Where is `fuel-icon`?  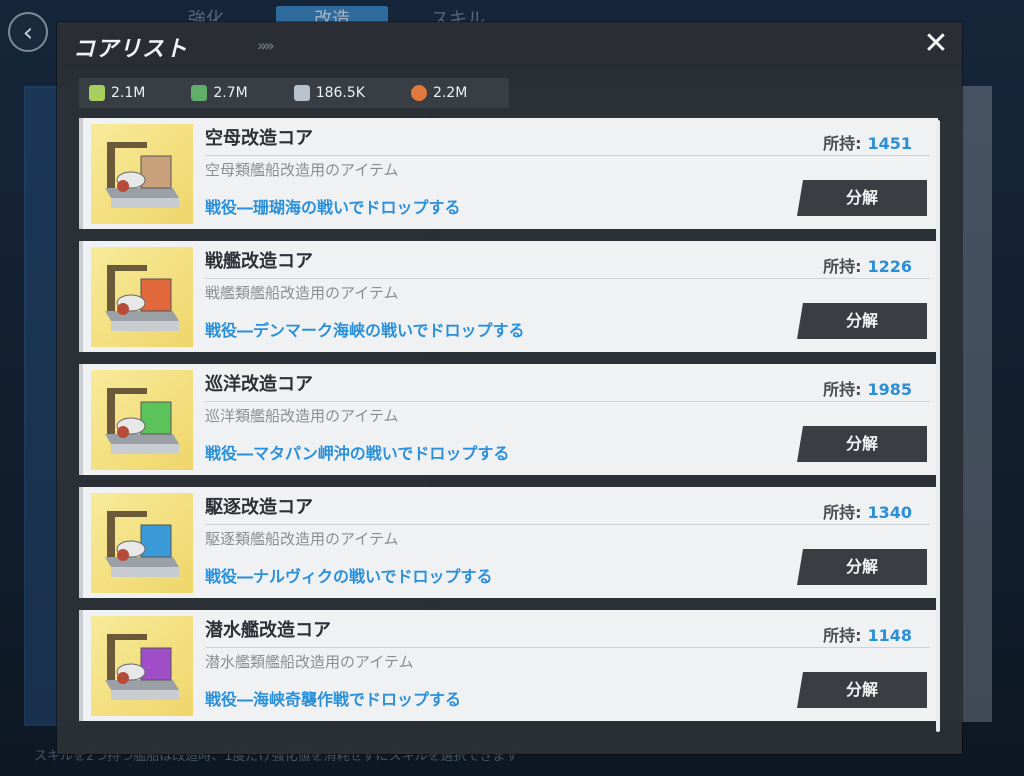
fuel-icon is located at coordinates (97, 93).